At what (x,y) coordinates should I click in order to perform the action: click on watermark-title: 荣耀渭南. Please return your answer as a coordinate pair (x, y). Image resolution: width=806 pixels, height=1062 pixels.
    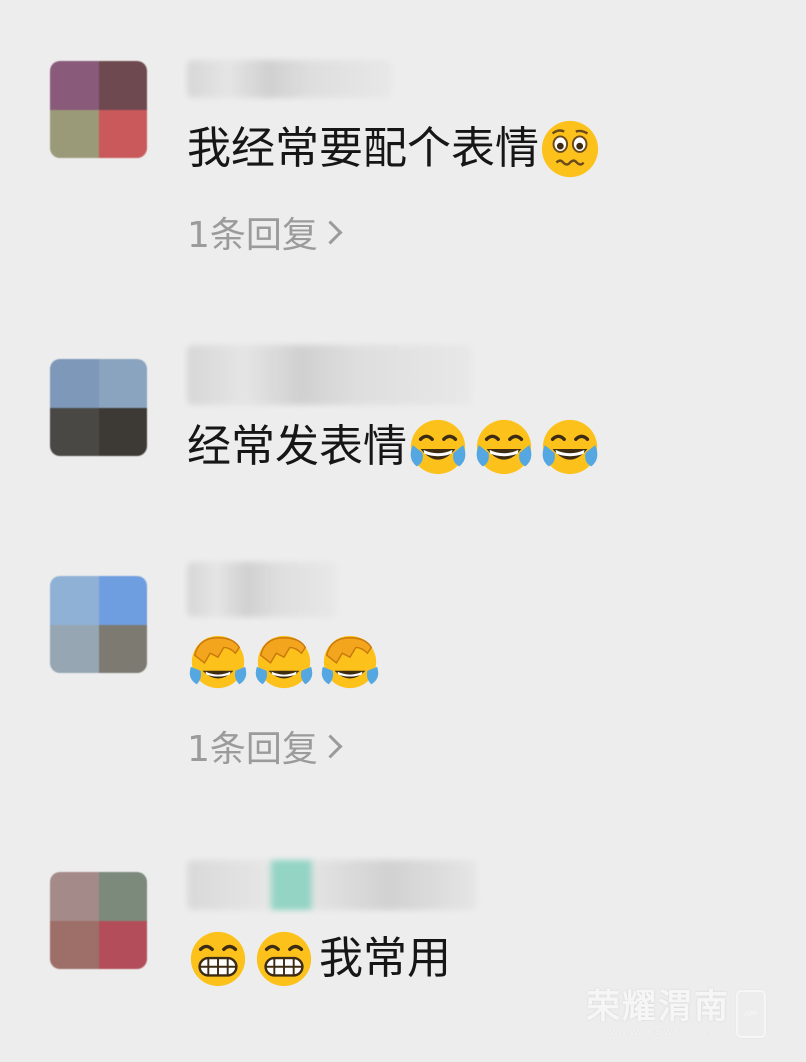
    Looking at the image, I should click on (658, 1007).